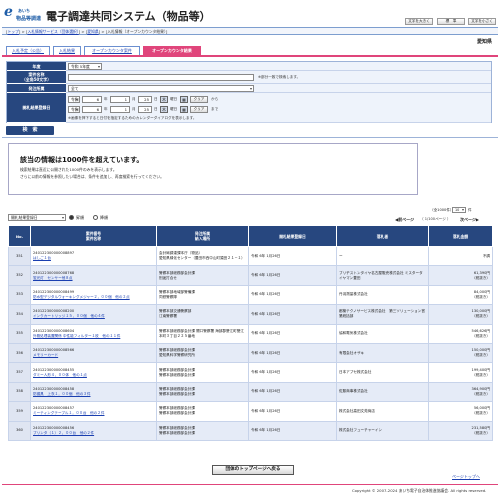  What do you see at coordinates (164, 99) in the screenshot?
I see `from-weekday-box: 木` at bounding box center [164, 99].